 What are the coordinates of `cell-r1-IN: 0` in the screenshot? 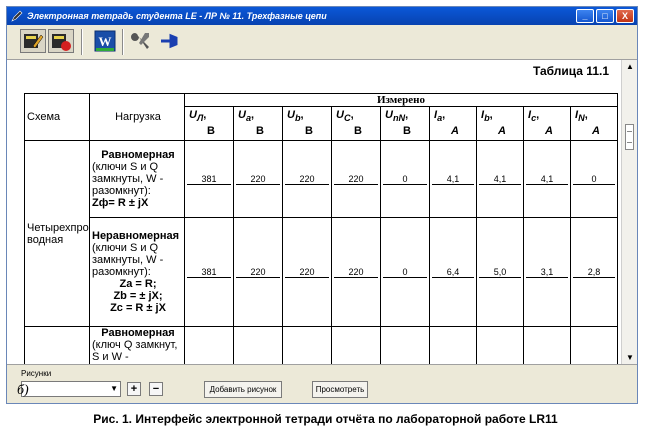 It's located at (594, 179).